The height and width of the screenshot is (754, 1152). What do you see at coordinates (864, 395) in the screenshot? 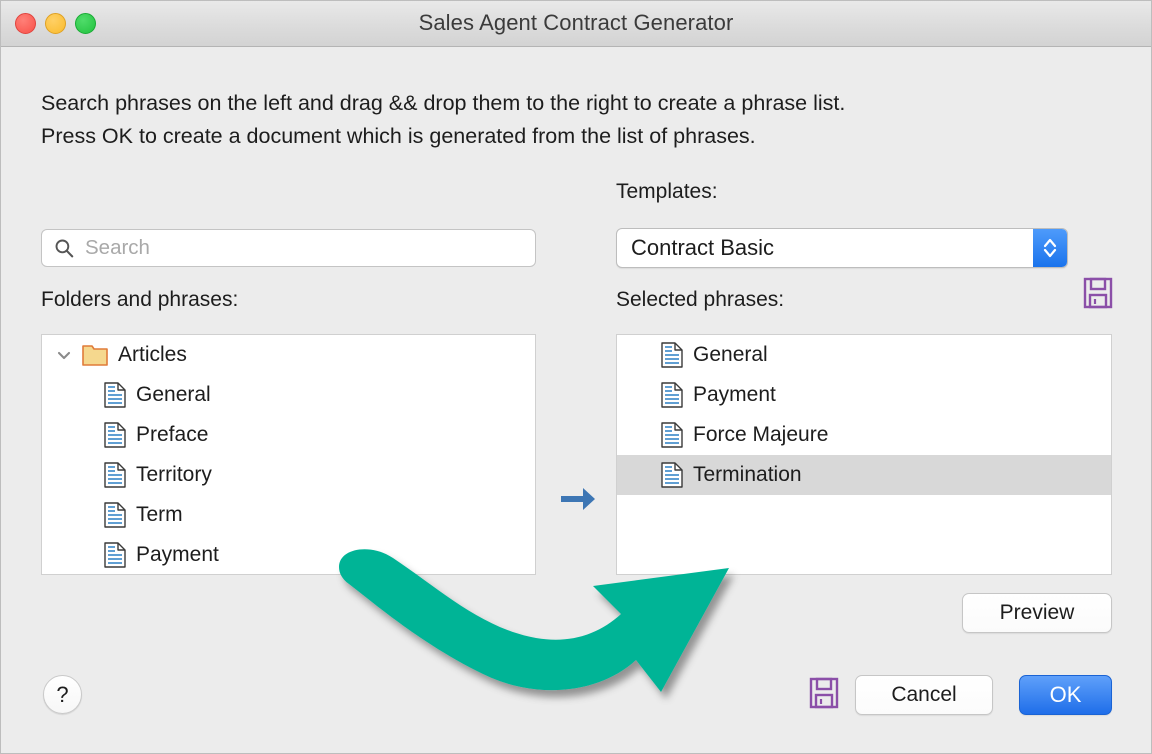
I see `selected-phrase-payment: Payment` at bounding box center [864, 395].